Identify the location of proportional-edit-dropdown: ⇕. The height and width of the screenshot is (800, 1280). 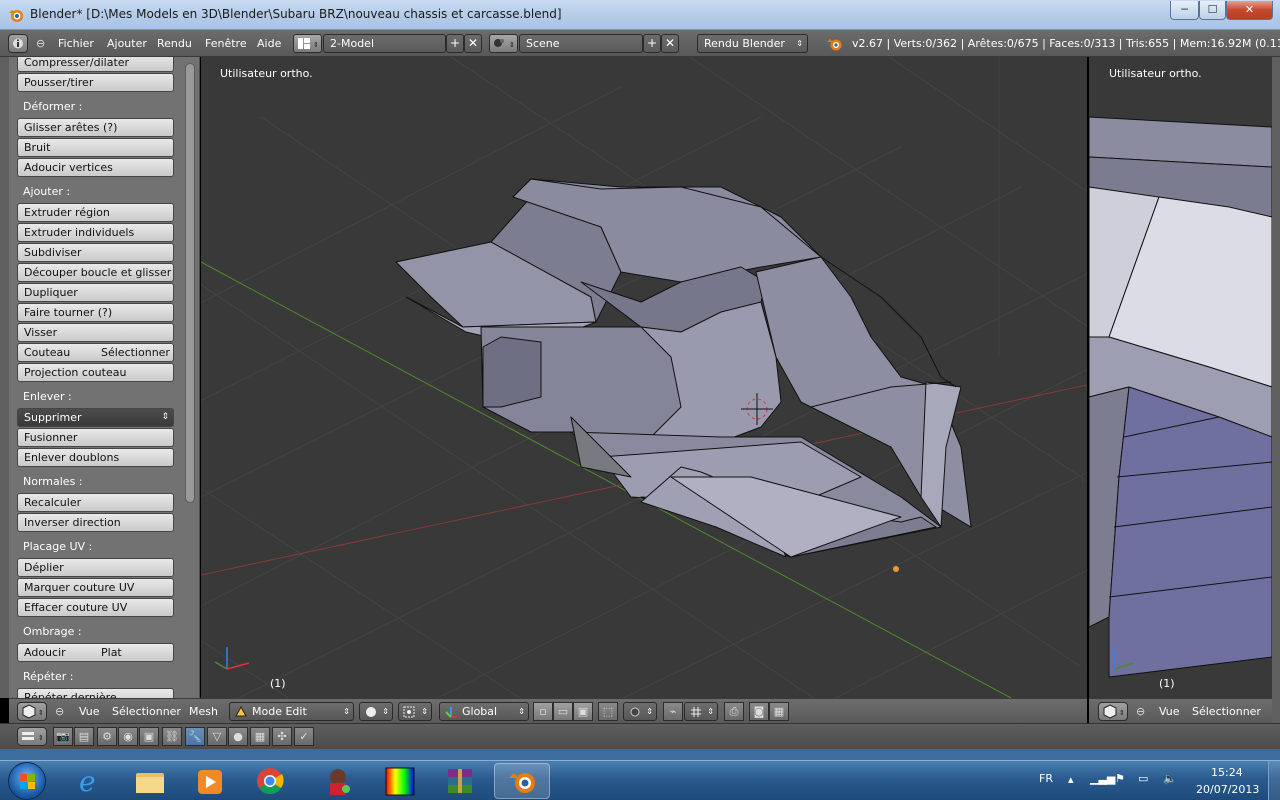
(640, 711).